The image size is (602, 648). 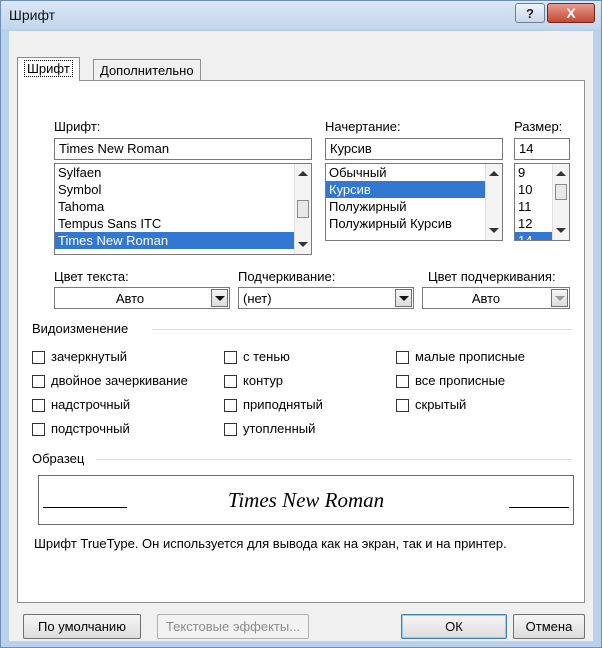 What do you see at coordinates (183, 240) in the screenshot?
I see `font-family-list-item: Times New Roman` at bounding box center [183, 240].